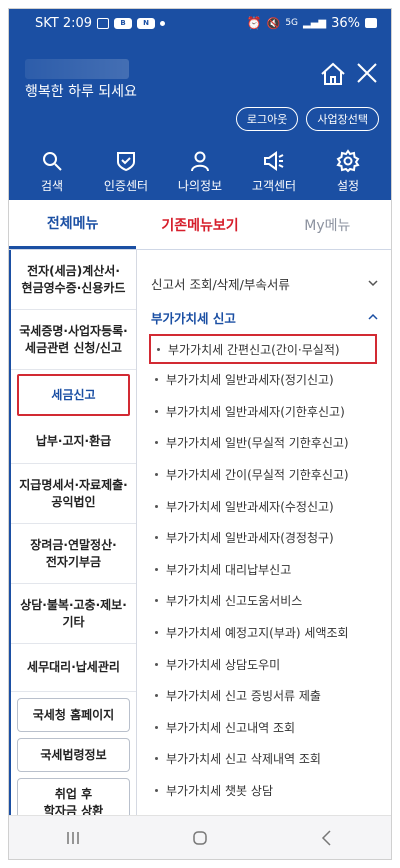  I want to click on category-label: 국세증명·사업자등록· 세금관련 신청/신고, so click(73, 339).